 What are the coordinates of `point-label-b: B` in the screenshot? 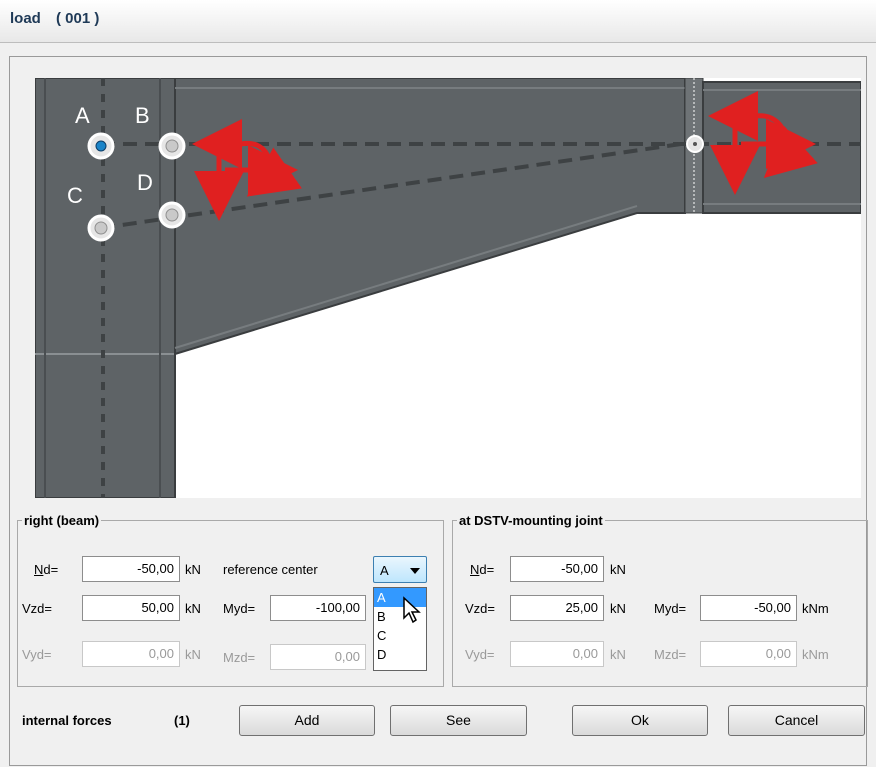 It's located at (142, 115).